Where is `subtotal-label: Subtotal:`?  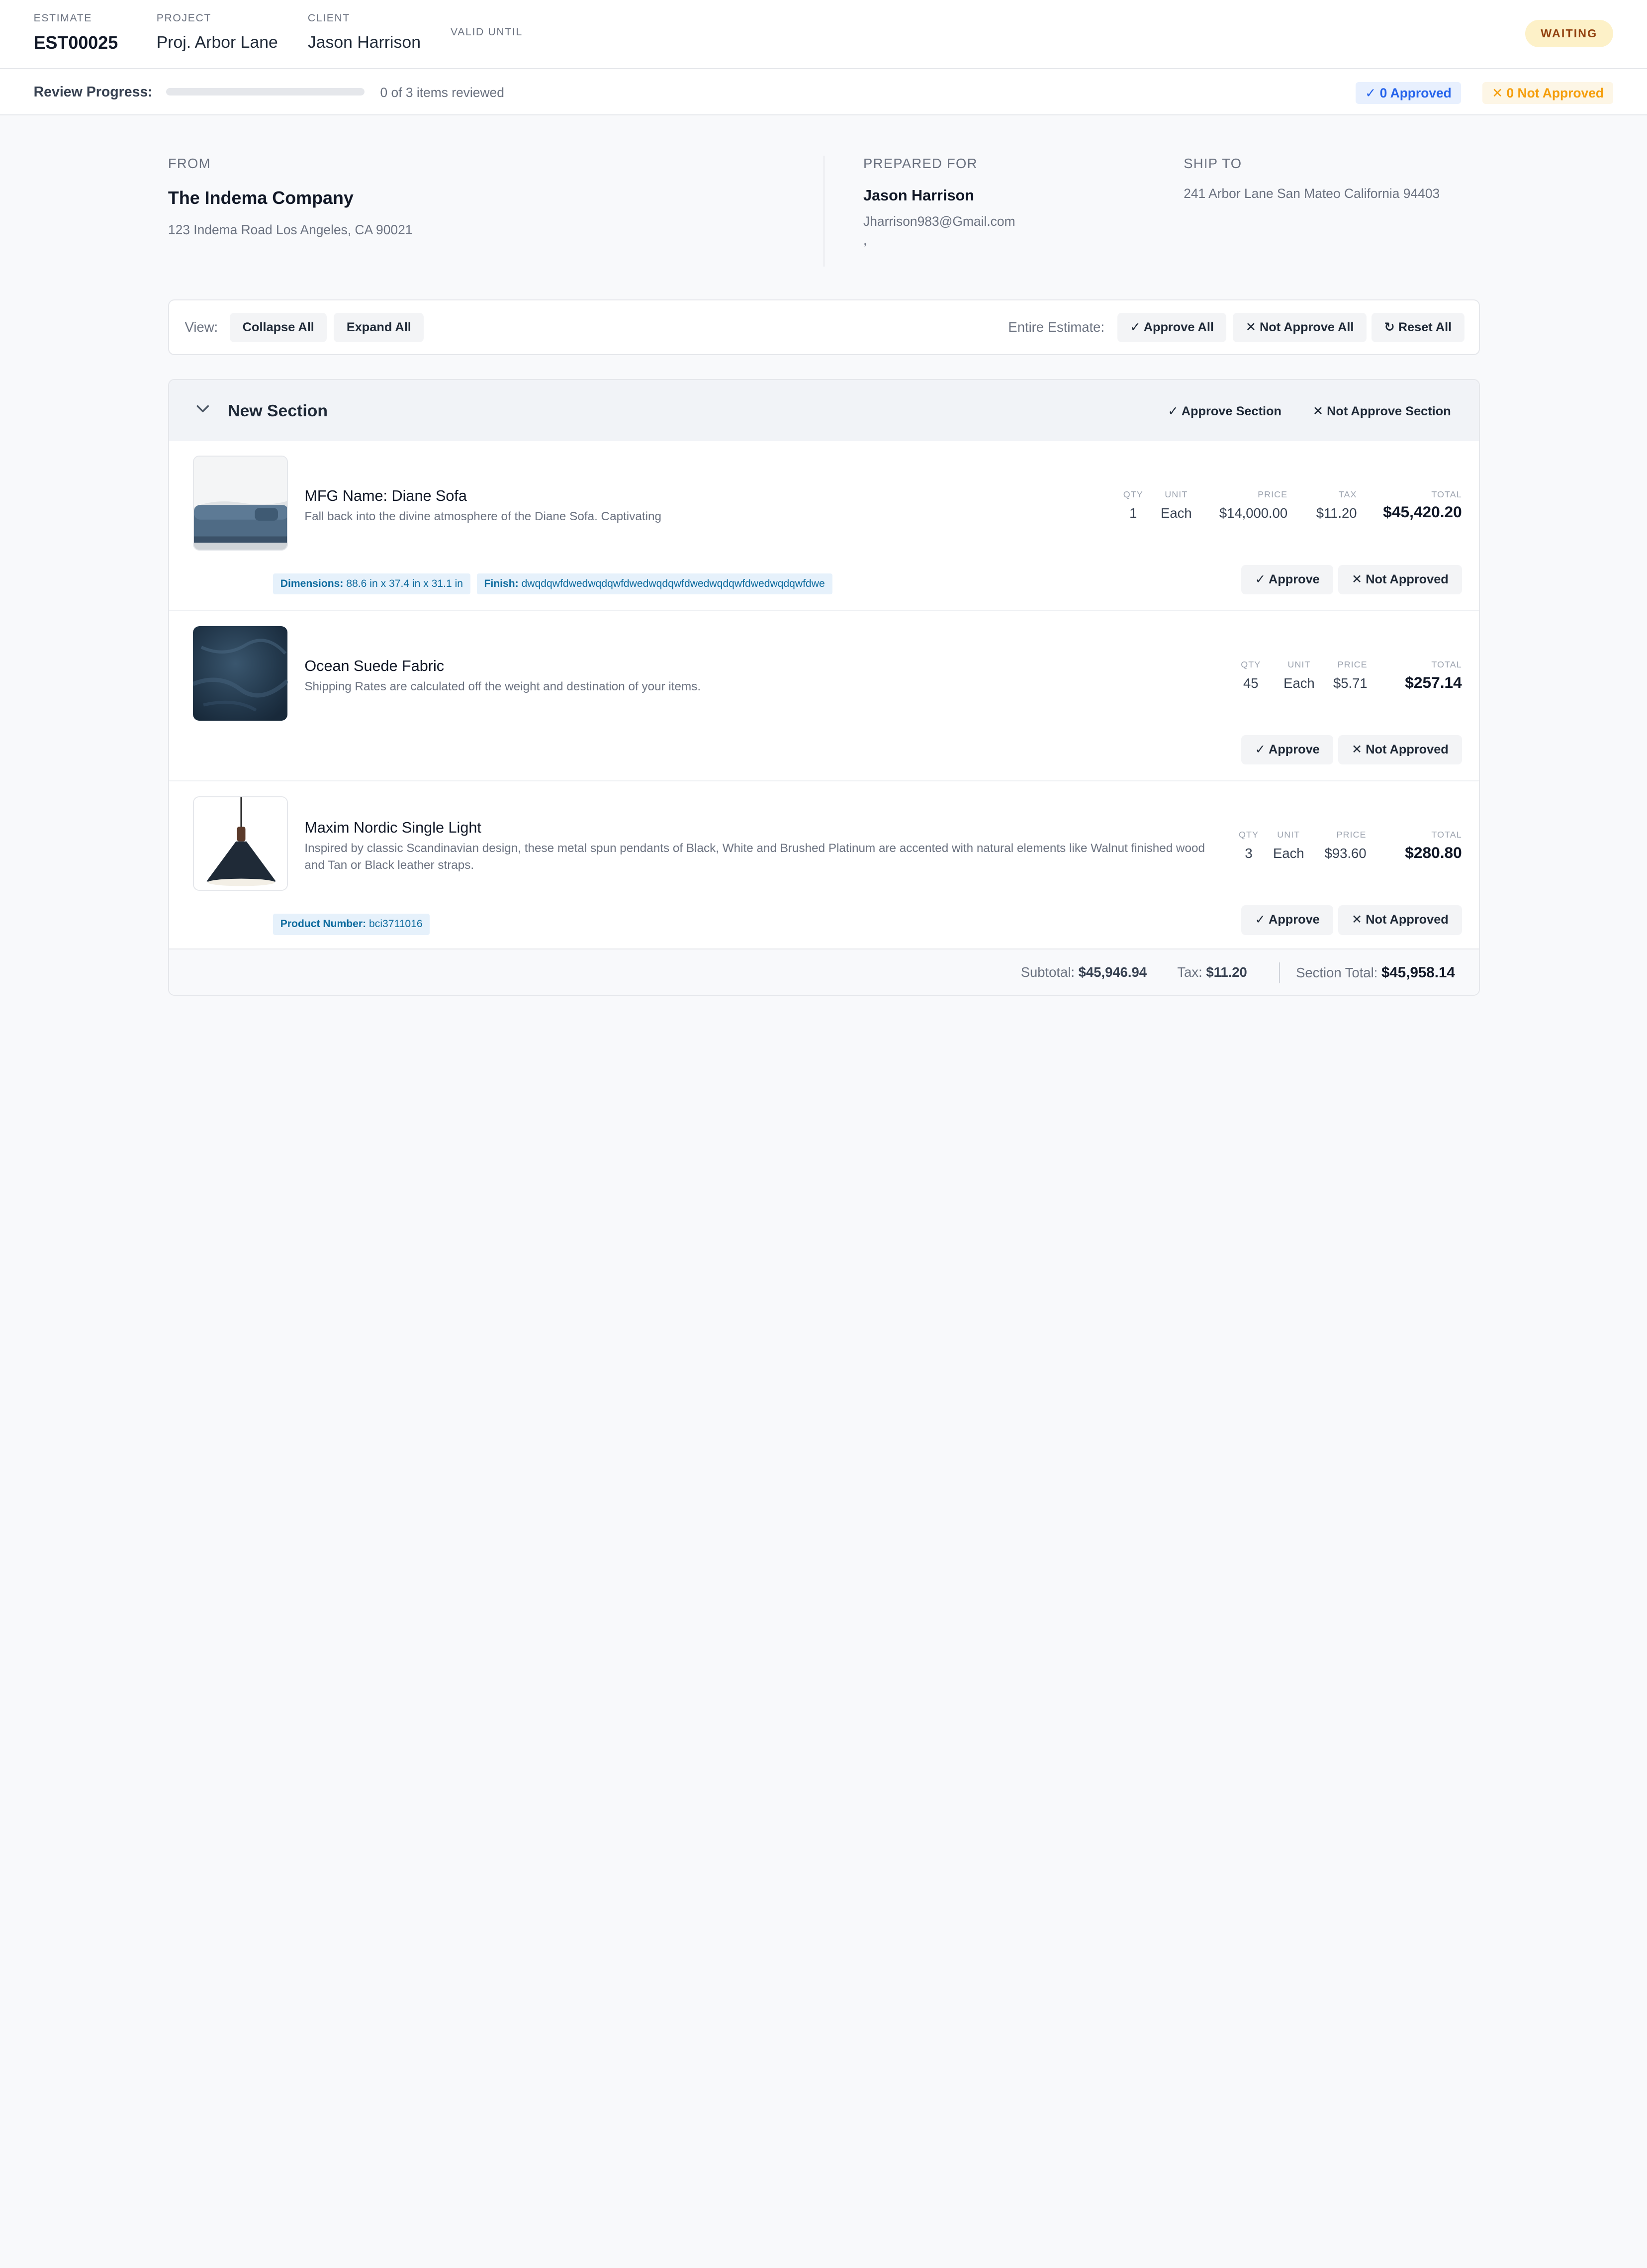 subtotal-label: Subtotal: is located at coordinates (1047, 972).